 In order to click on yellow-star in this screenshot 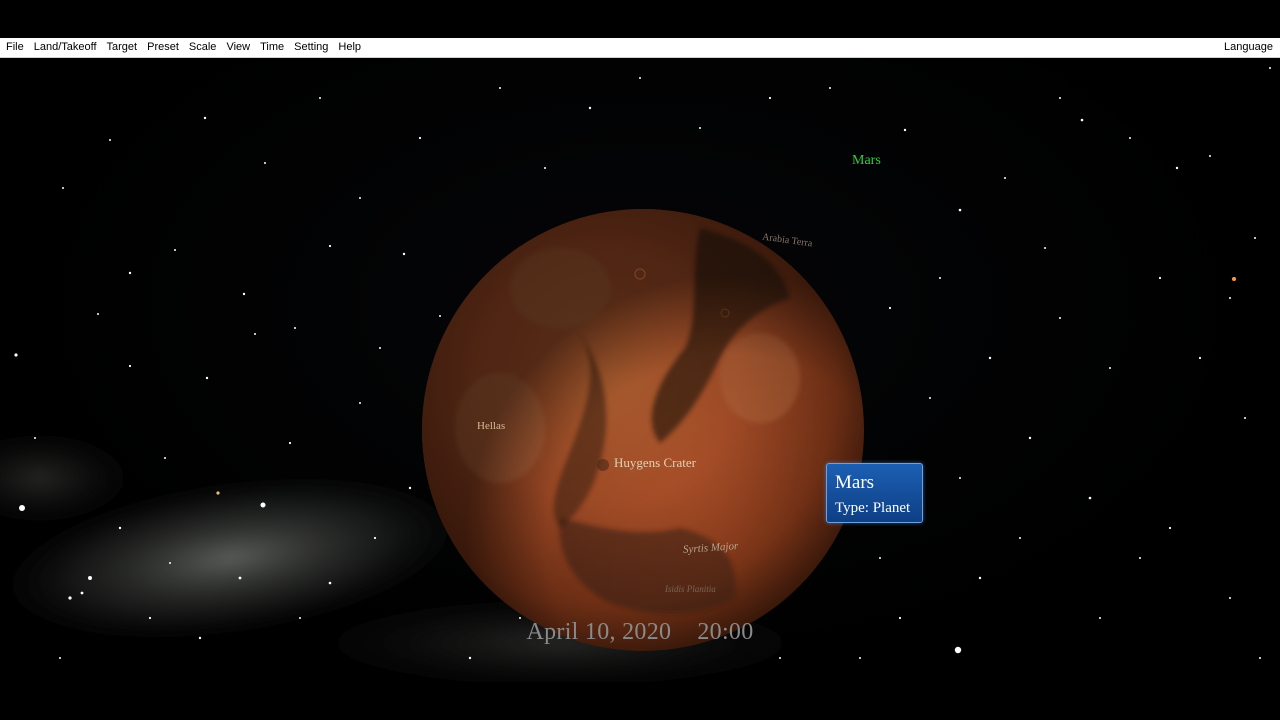, I will do `click(218, 493)`.